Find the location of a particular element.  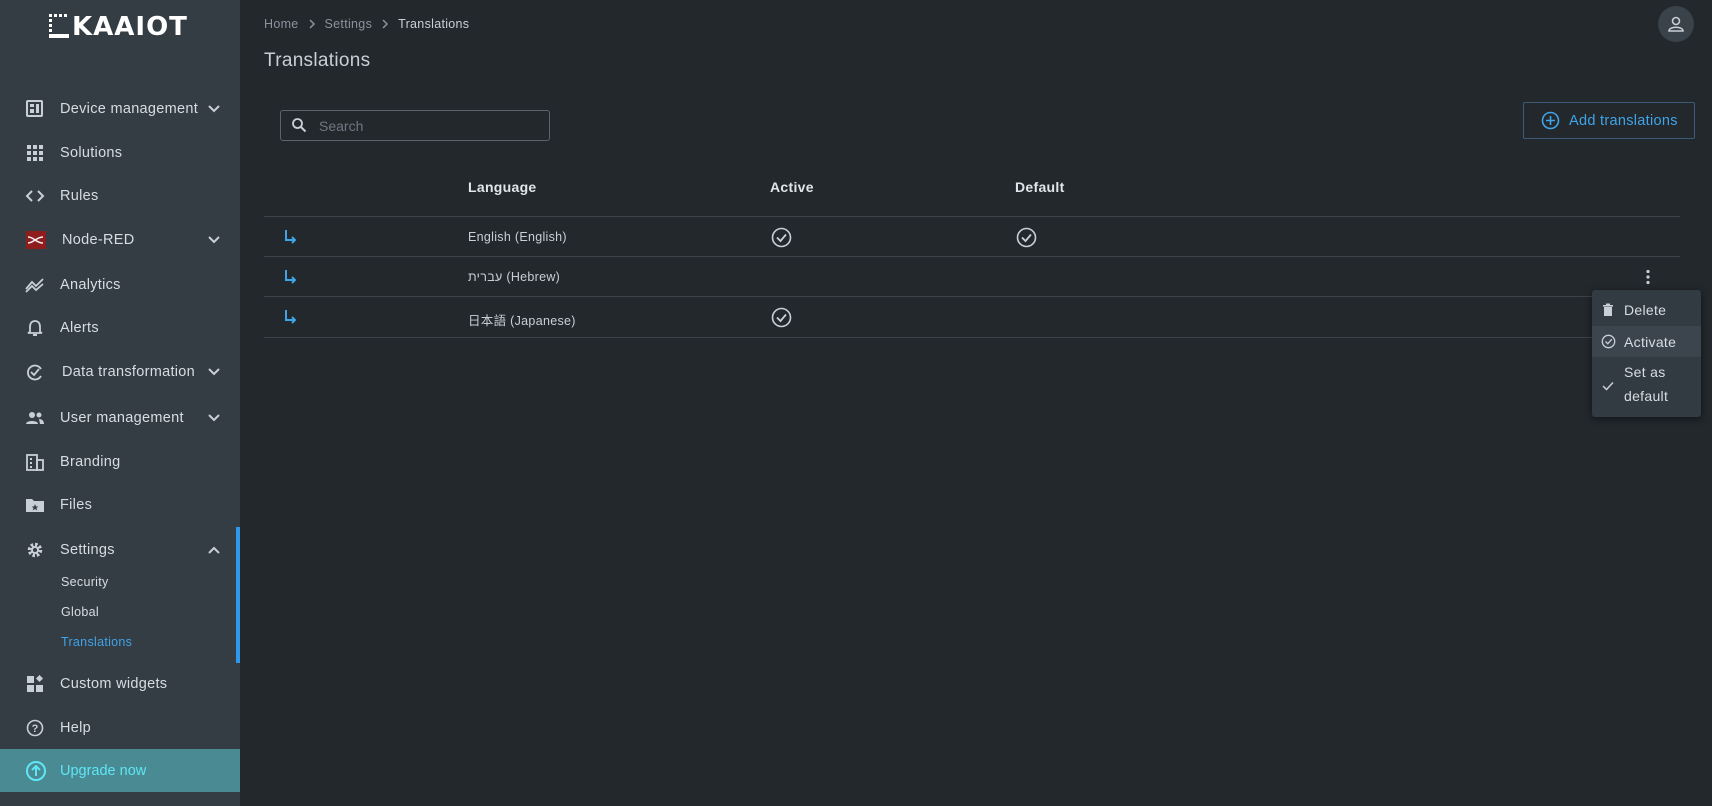

upgrade-label: Upgrade now is located at coordinates (103, 770).